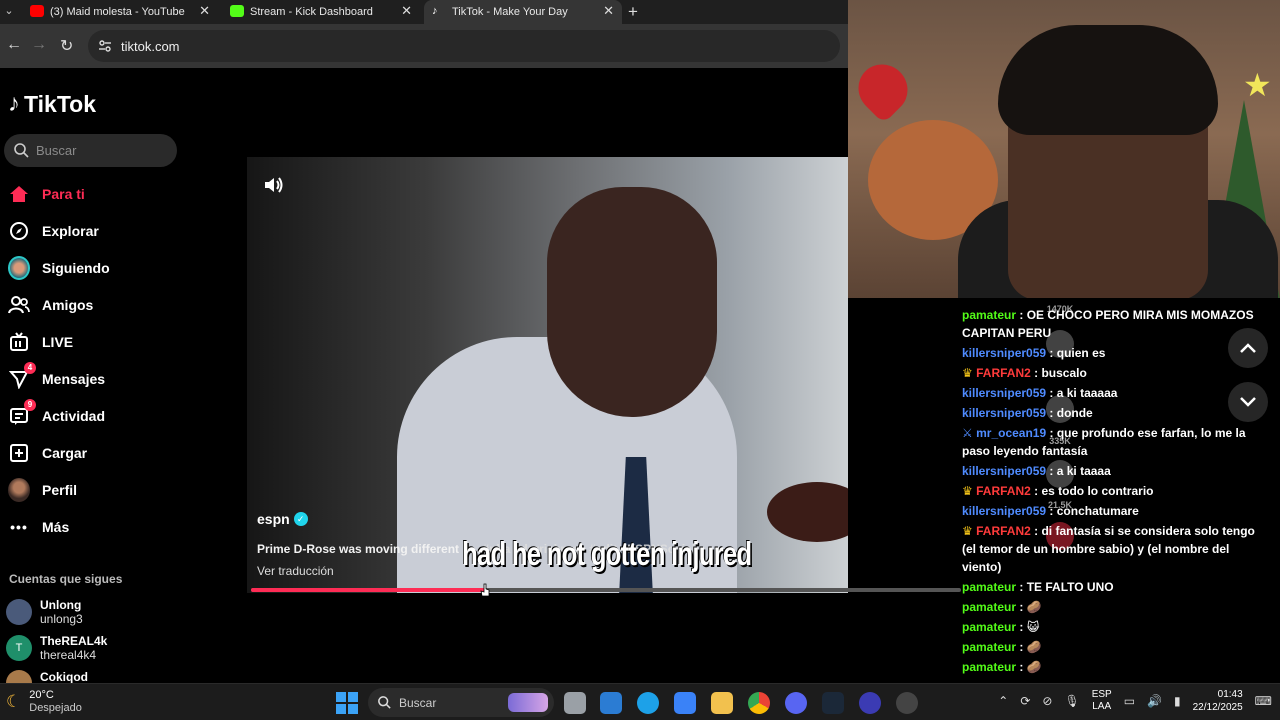 Image resolution: width=1280 pixels, height=720 pixels. What do you see at coordinates (70, 231) in the screenshot?
I see `nav-label: Explorar` at bounding box center [70, 231].